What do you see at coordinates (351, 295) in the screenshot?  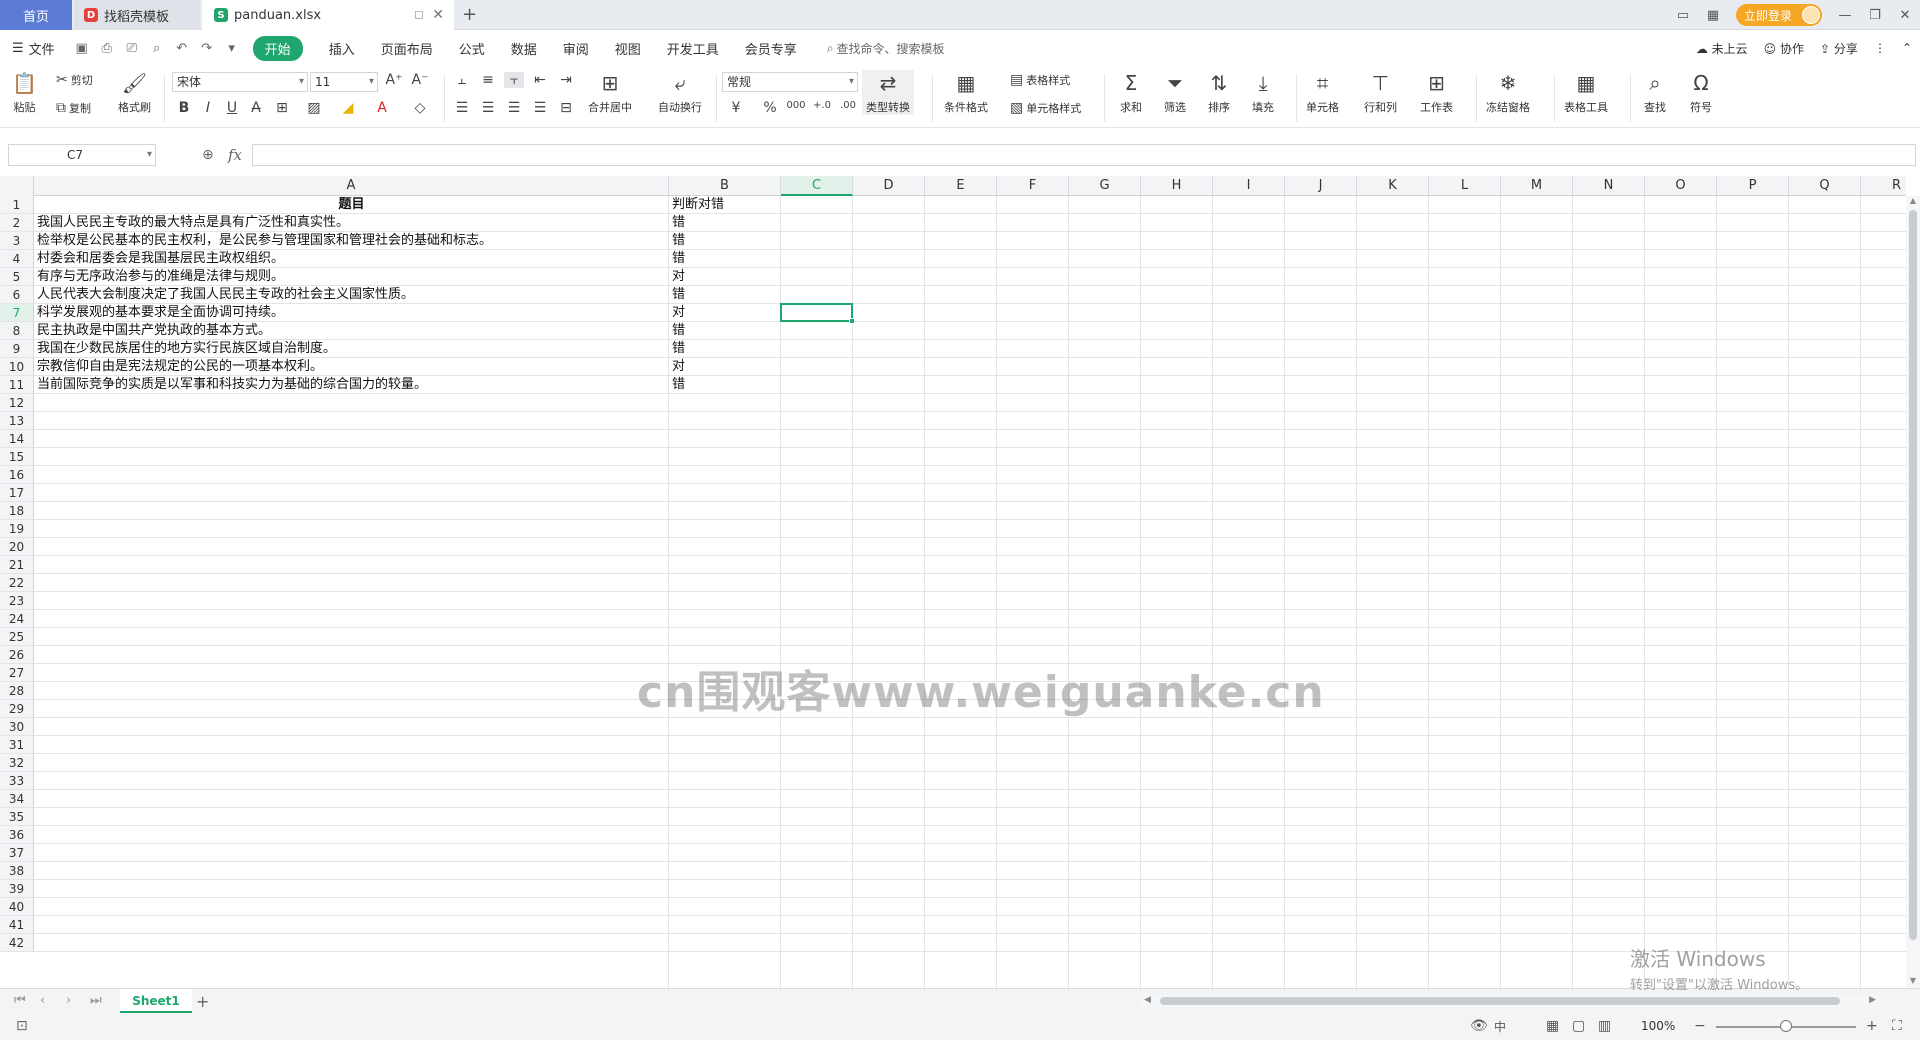 I see `cell-a6: 人民代表大会制度决定了我国人民民主专政的社会主义国家性质。` at bounding box center [351, 295].